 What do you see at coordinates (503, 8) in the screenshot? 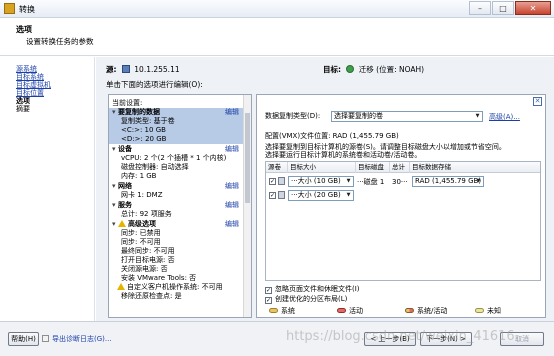
I see `maximize-button: □` at bounding box center [503, 8].